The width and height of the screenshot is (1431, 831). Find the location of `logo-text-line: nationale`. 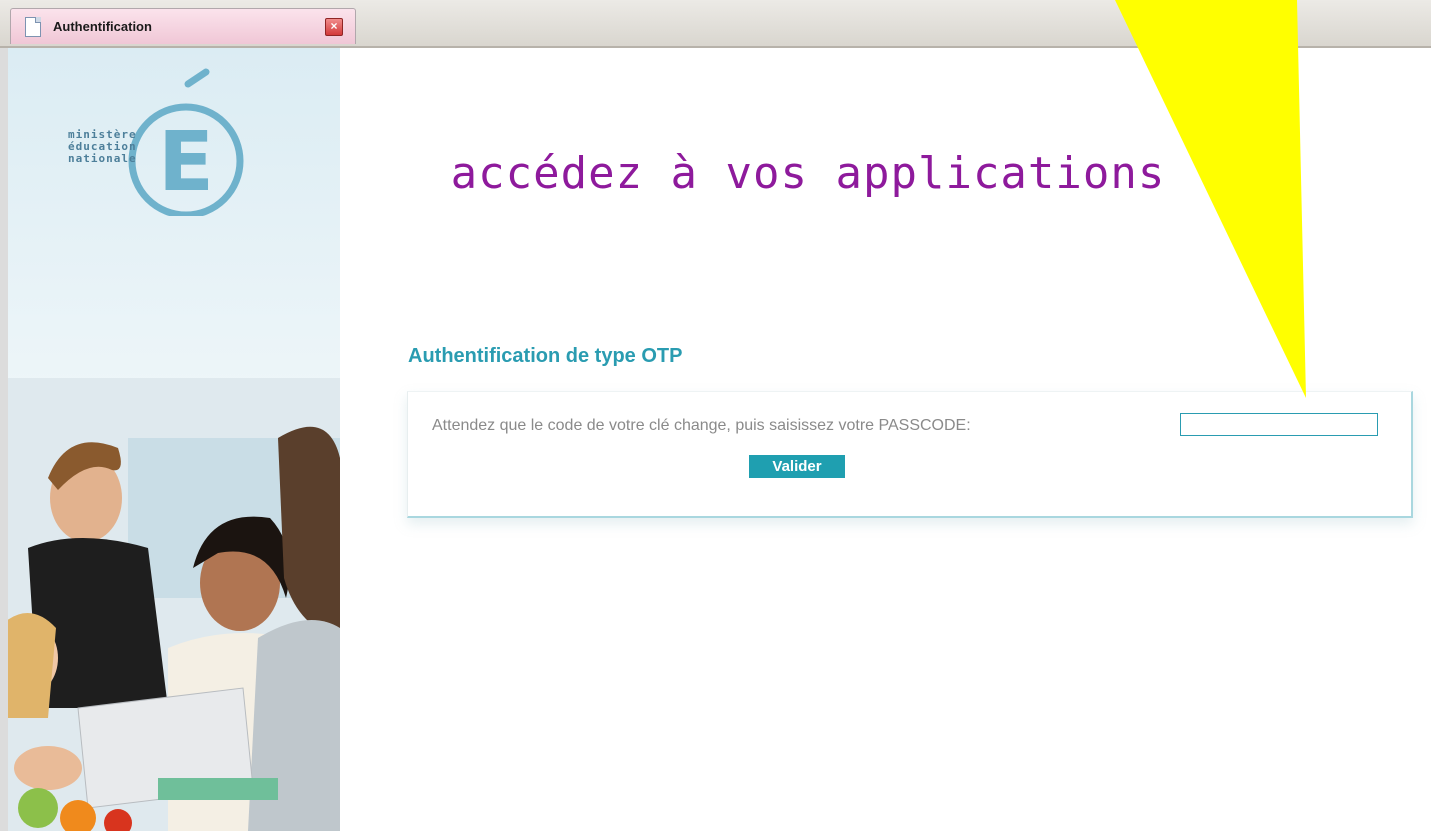

logo-text-line: nationale is located at coordinates (102, 158).